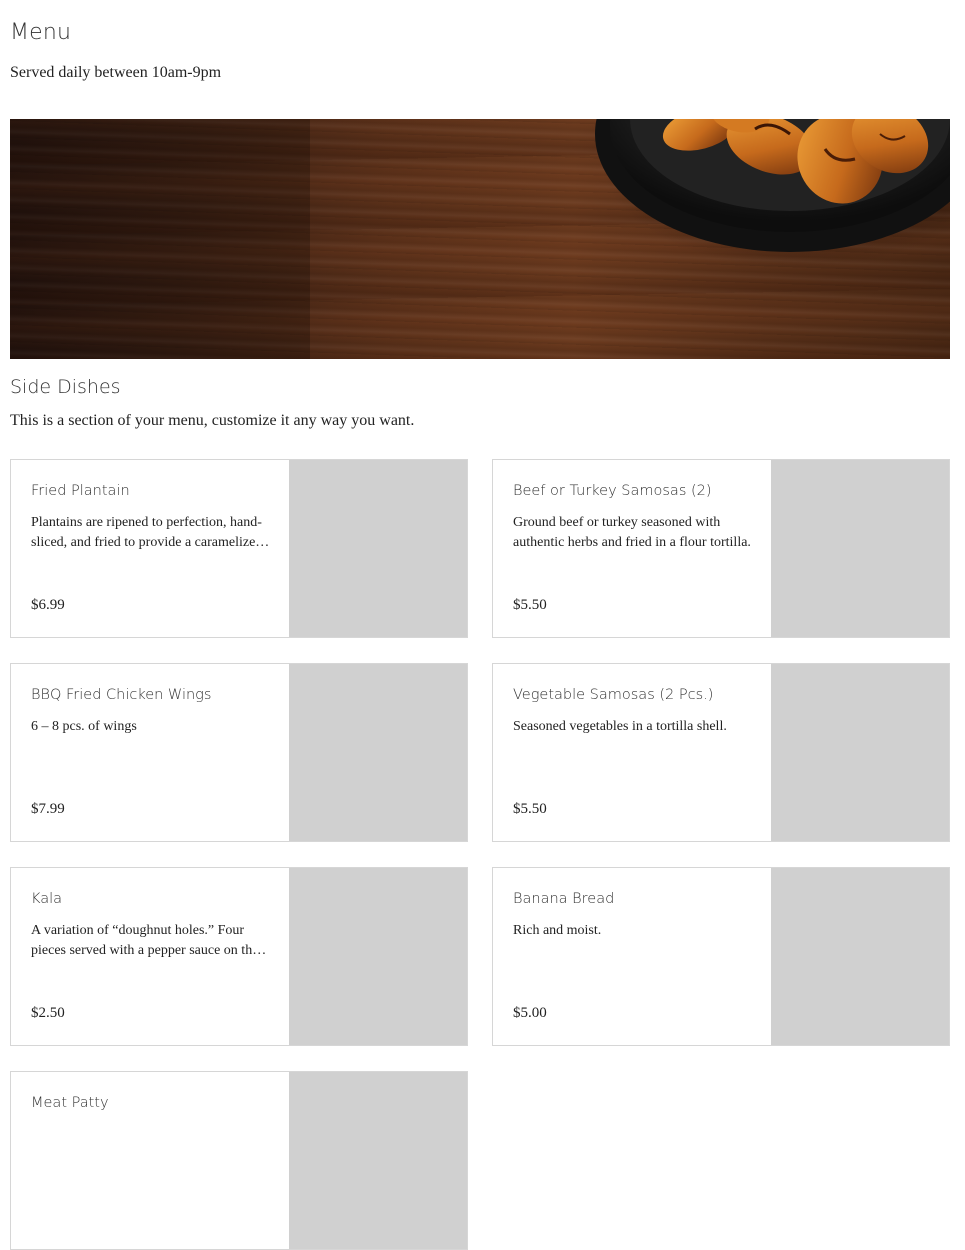 This screenshot has width=965, height=1250. I want to click on menu-item-name: Meat Patty, so click(70, 1103).